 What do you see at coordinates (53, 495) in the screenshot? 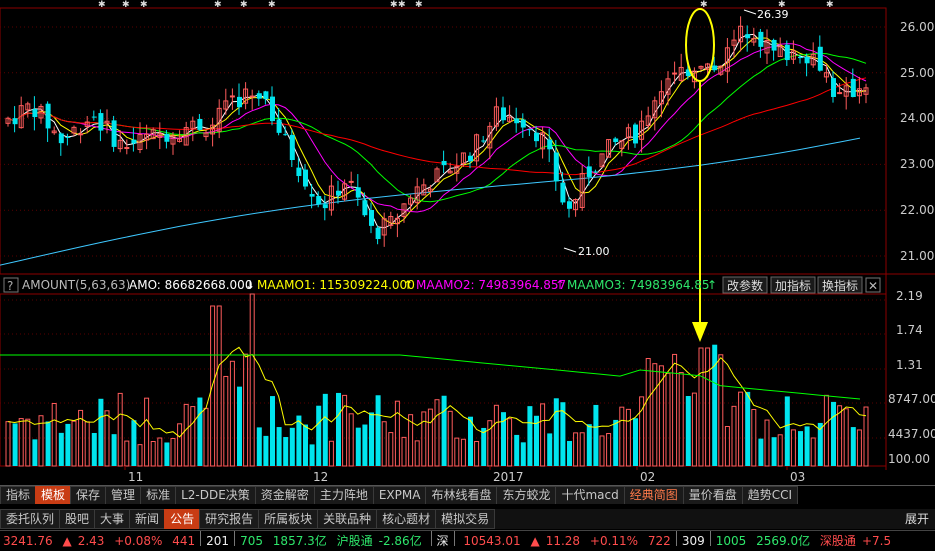
I see `tab-template: 模板` at bounding box center [53, 495].